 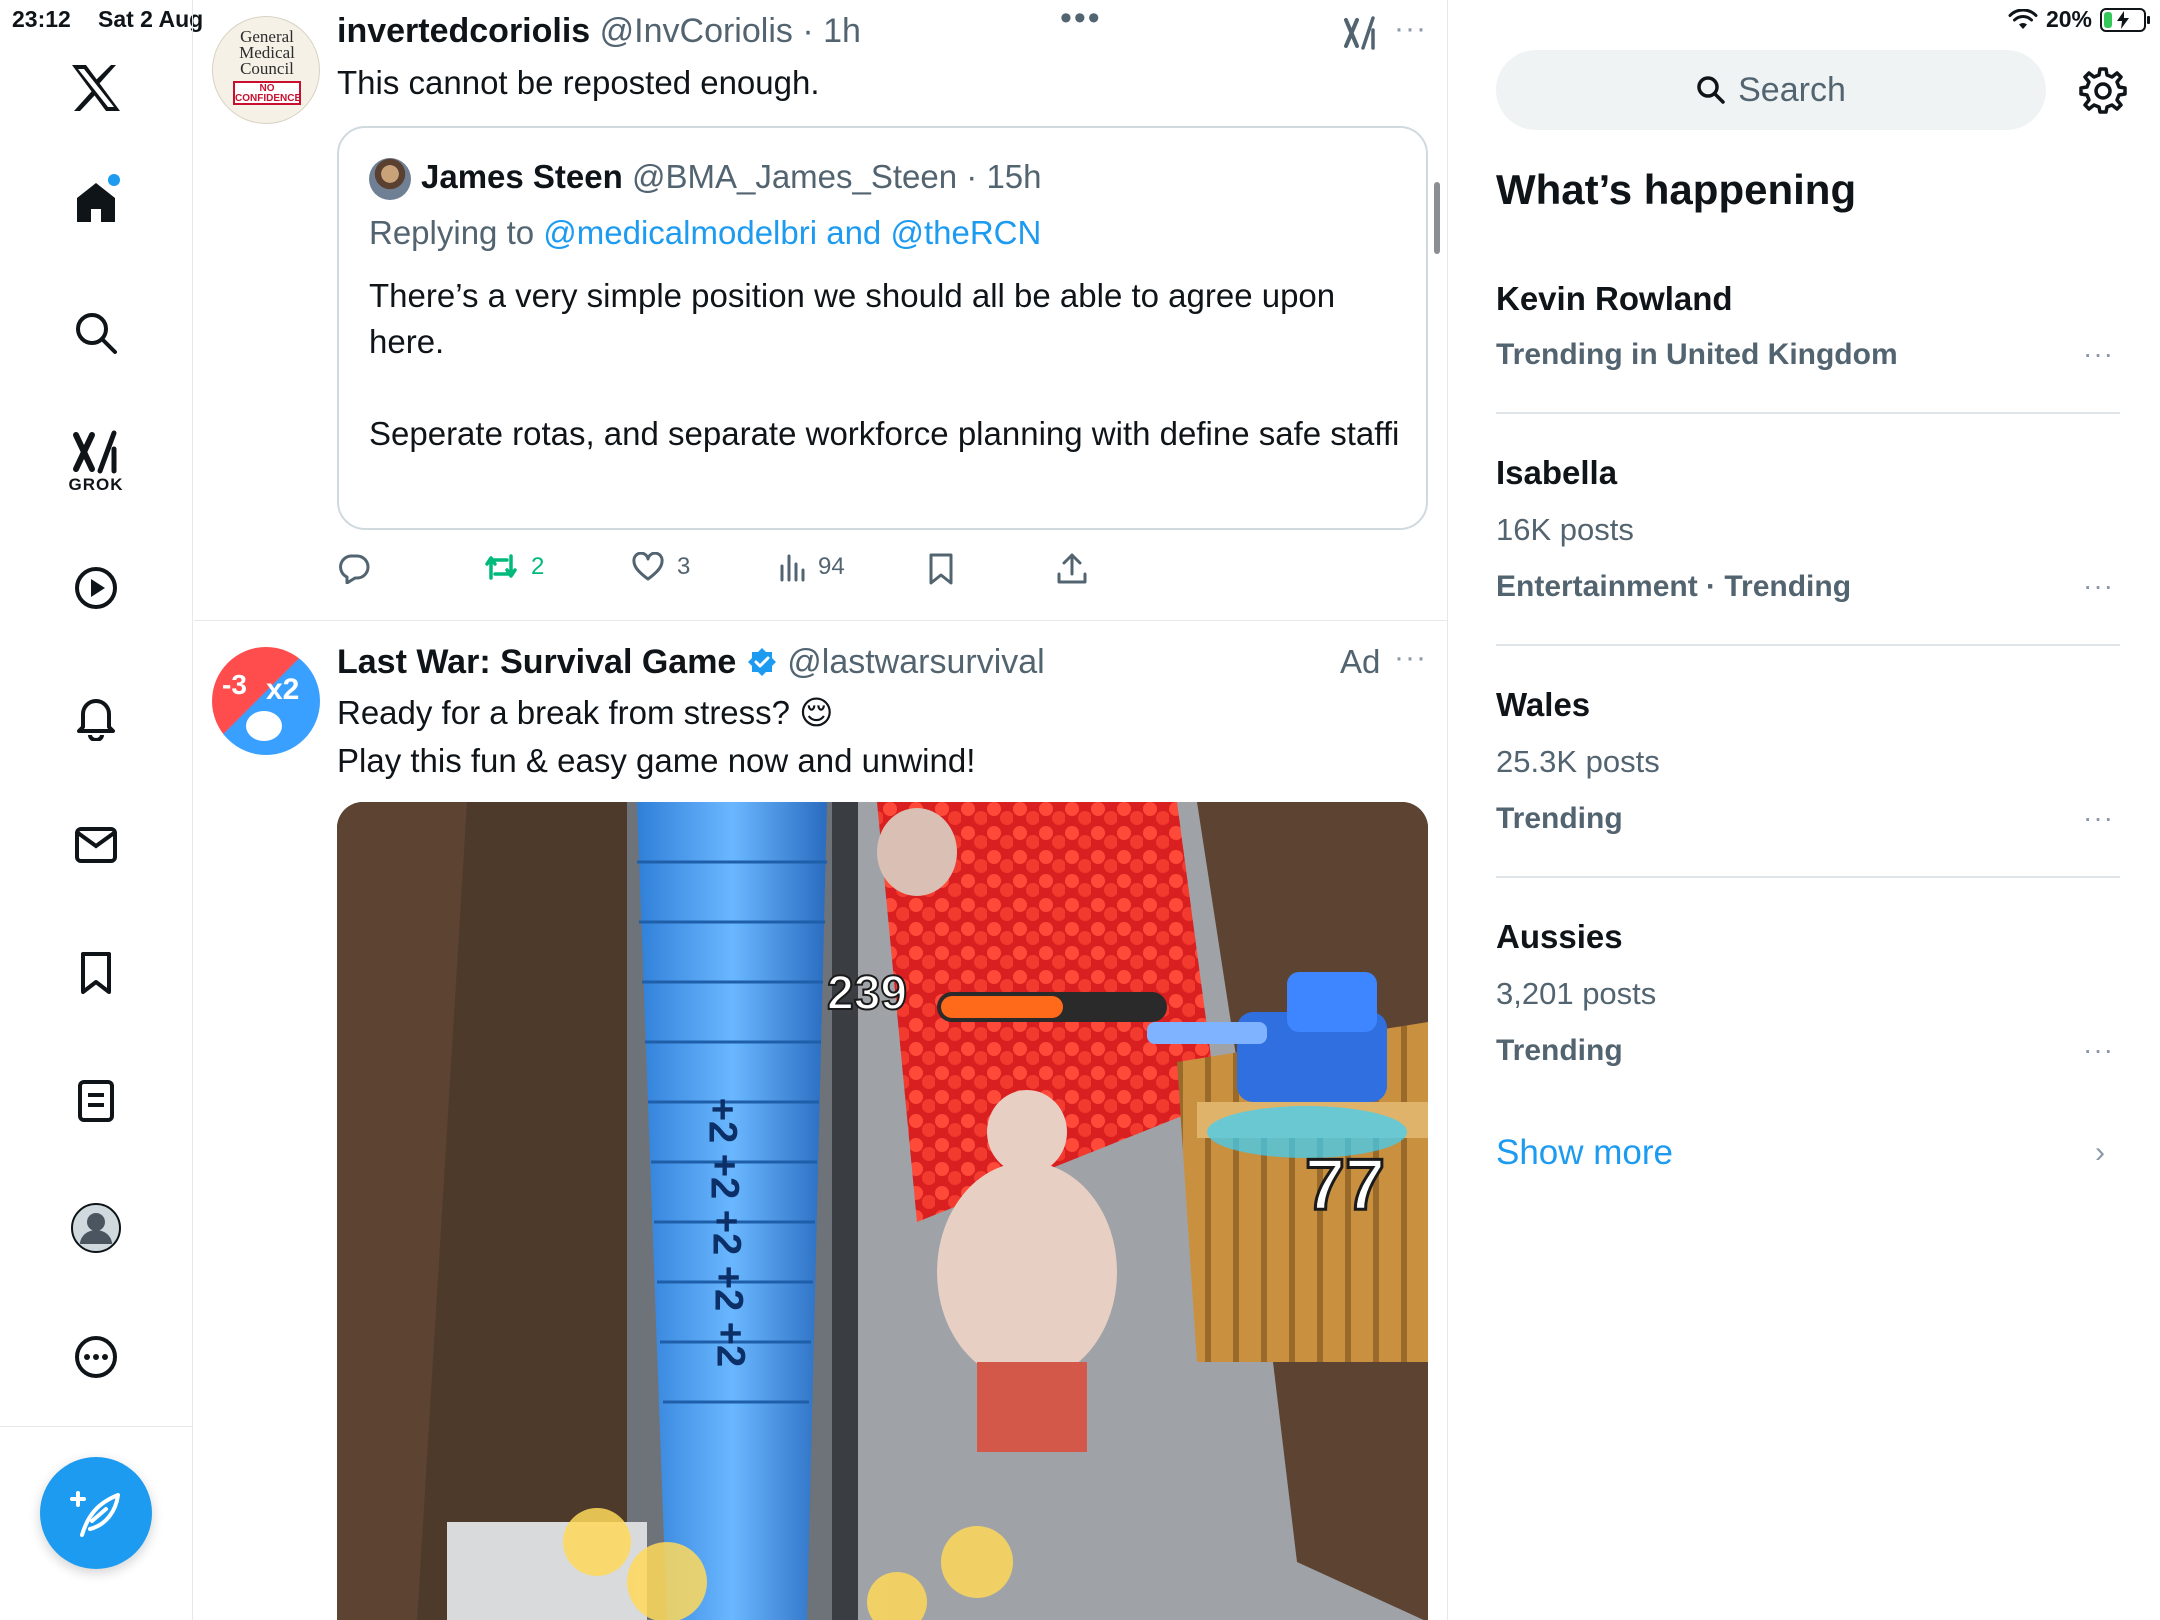 I want to click on trend-context: Trending in United Kingdom, so click(x=1697, y=354).